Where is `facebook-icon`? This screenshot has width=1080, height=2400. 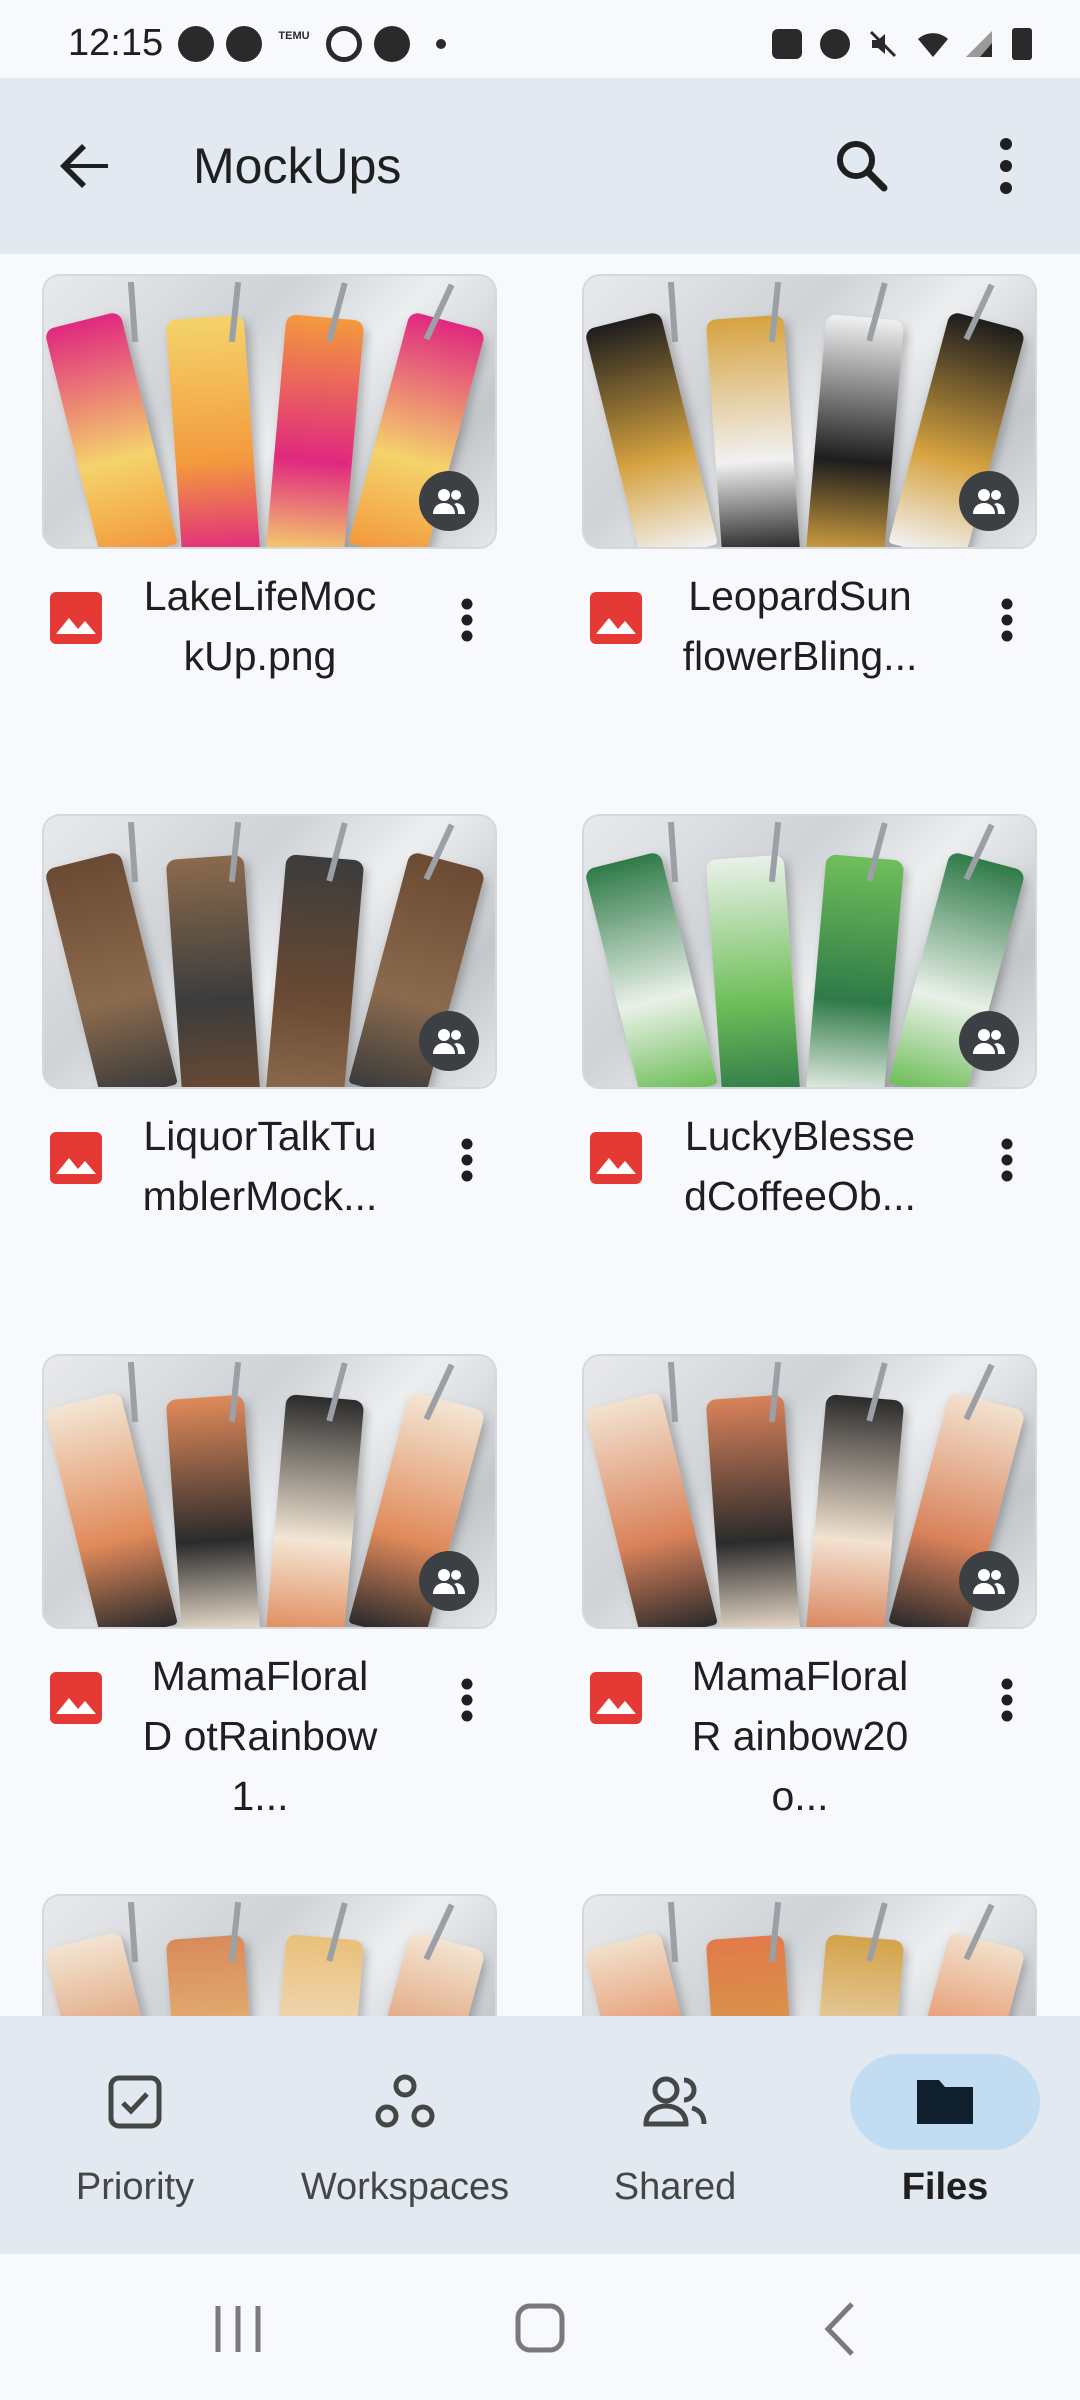
facebook-icon is located at coordinates (244, 44).